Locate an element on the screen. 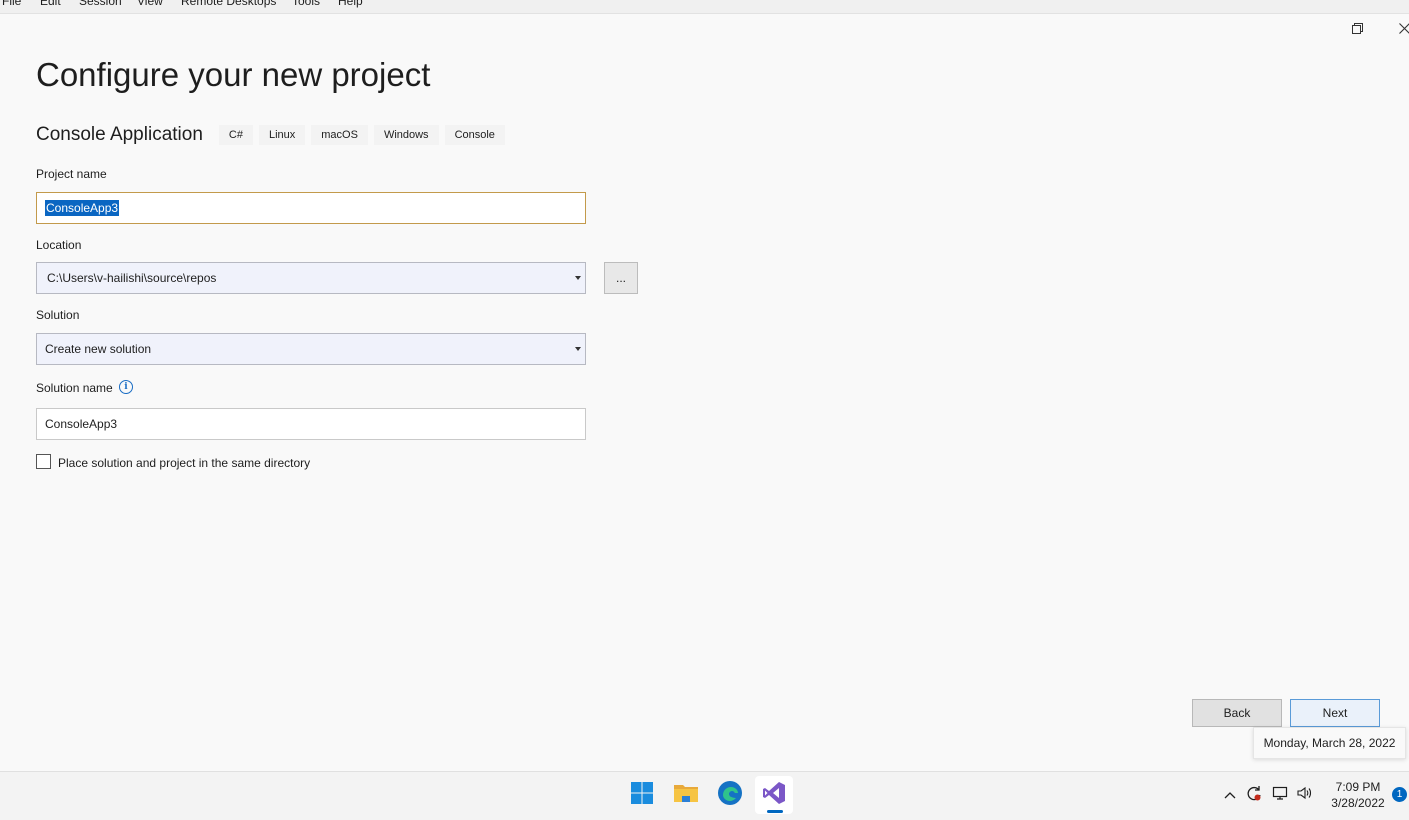  solution-value: Create new solution is located at coordinates (98, 349).